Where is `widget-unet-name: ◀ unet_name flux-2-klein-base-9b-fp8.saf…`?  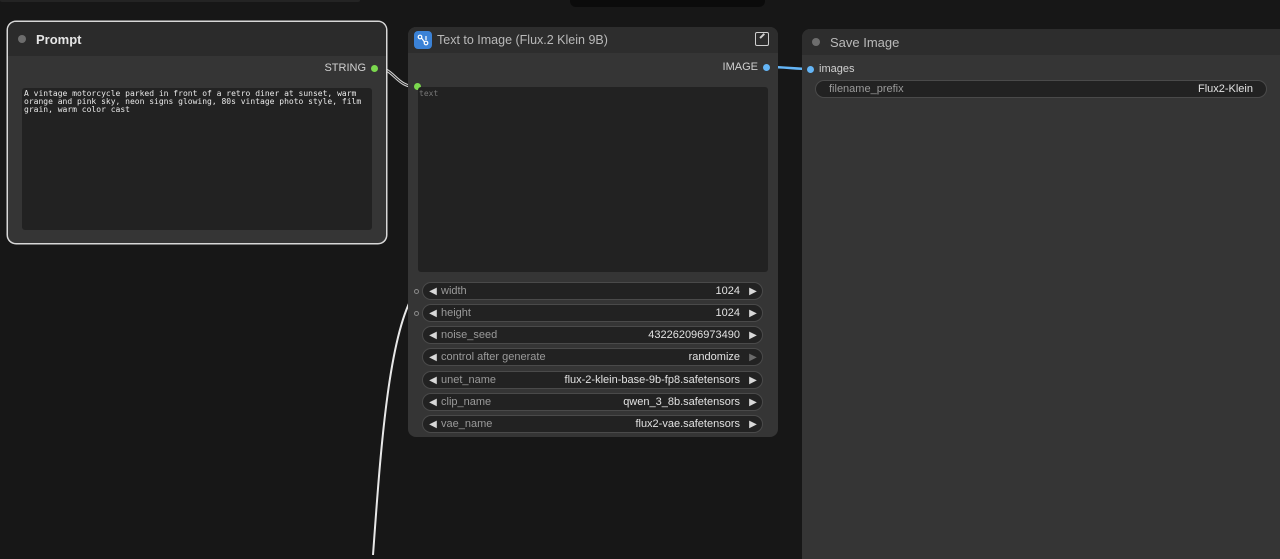
widget-unet-name: ◀ unet_name flux-2-klein-base-9b-fp8.saf… is located at coordinates (592, 380).